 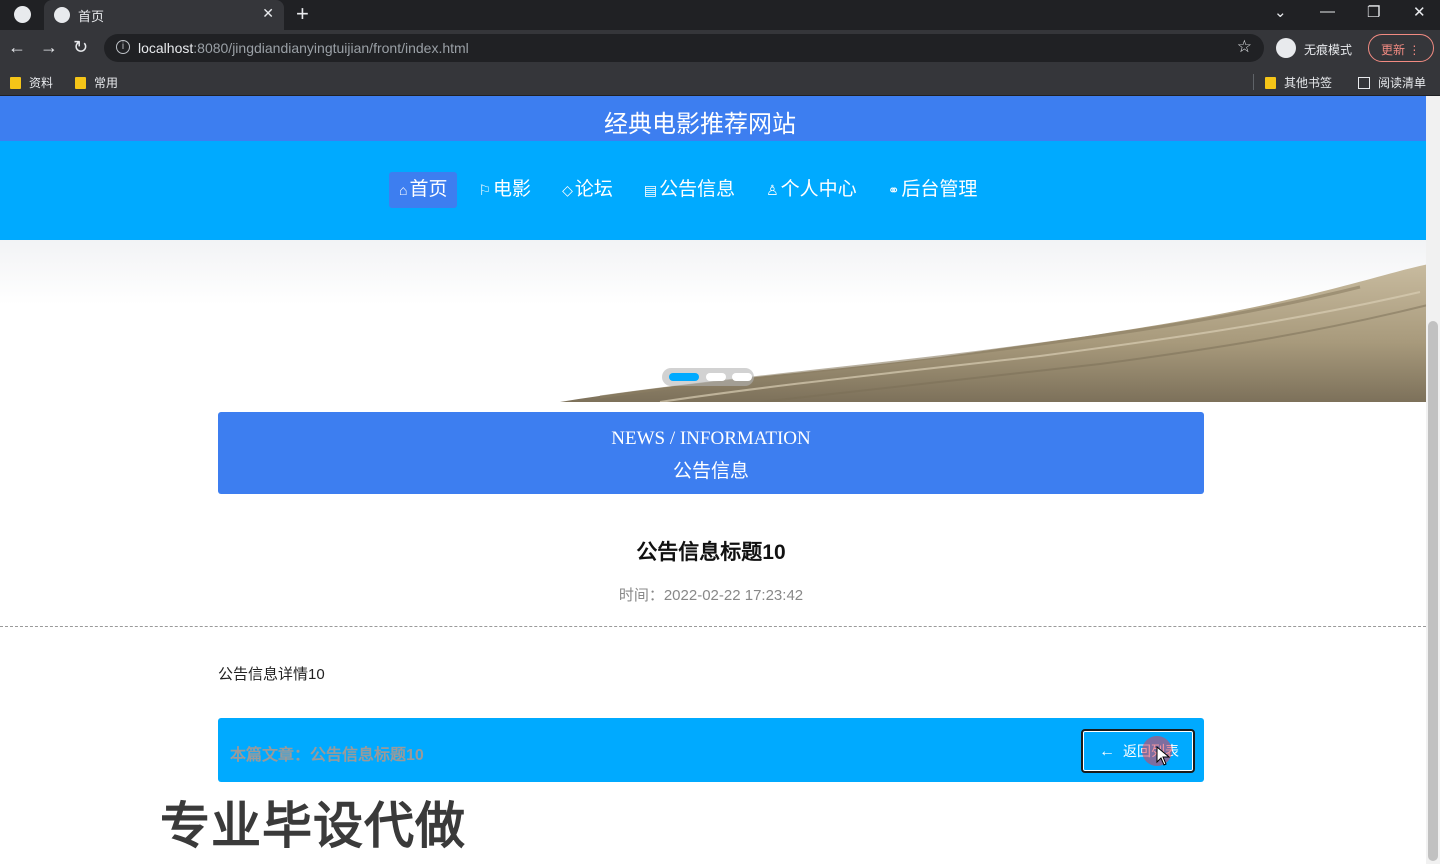 What do you see at coordinates (403, 190) in the screenshot?
I see `home-icon: ⌂` at bounding box center [403, 190].